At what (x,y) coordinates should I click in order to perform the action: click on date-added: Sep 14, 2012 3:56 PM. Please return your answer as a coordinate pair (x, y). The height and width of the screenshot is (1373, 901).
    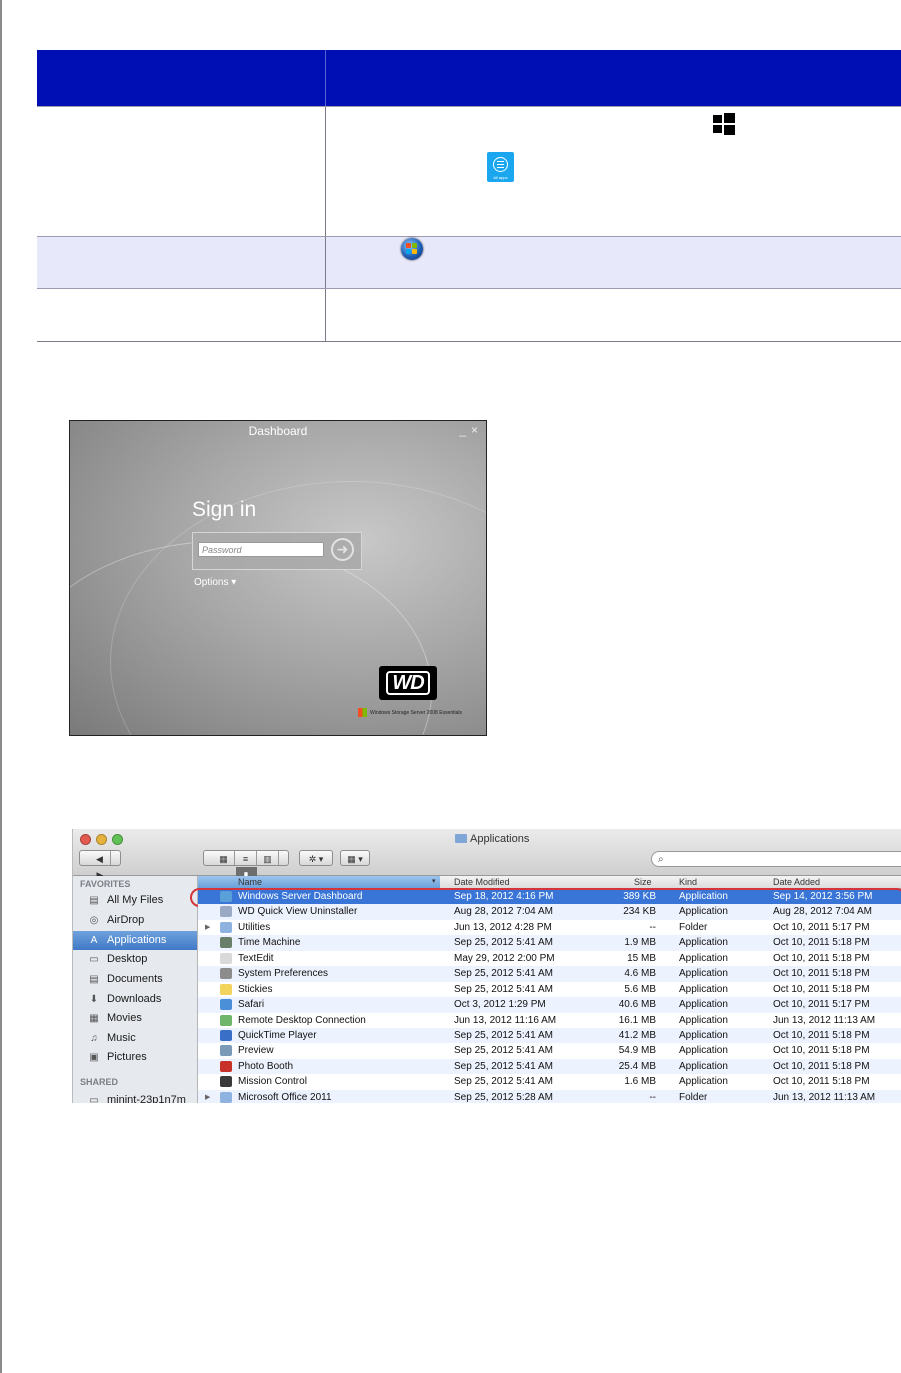
    Looking at the image, I should click on (823, 896).